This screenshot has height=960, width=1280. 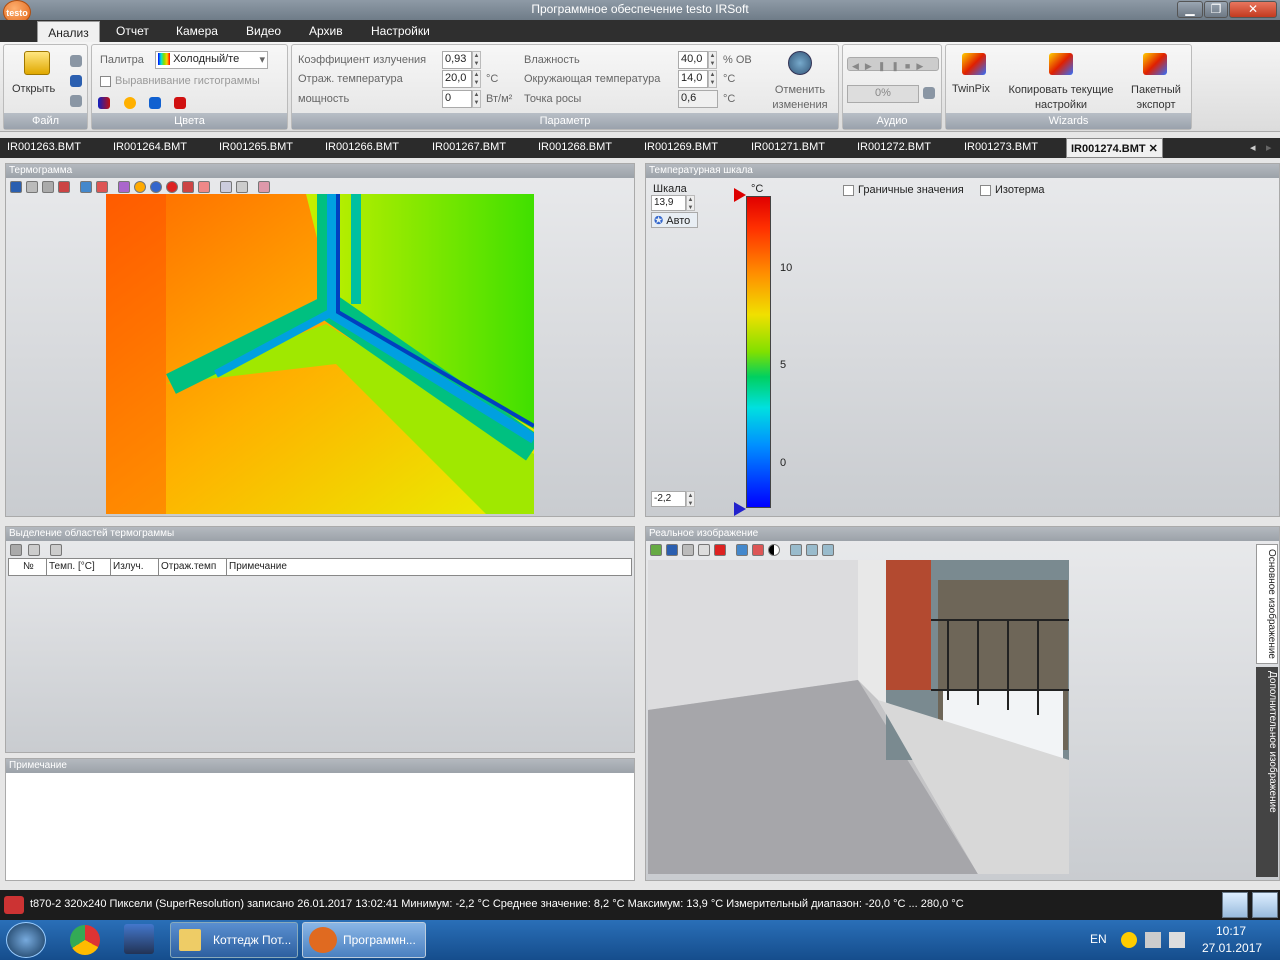 What do you see at coordinates (668, 499) in the screenshot?
I see `scale-min-input: -2,2` at bounding box center [668, 499].